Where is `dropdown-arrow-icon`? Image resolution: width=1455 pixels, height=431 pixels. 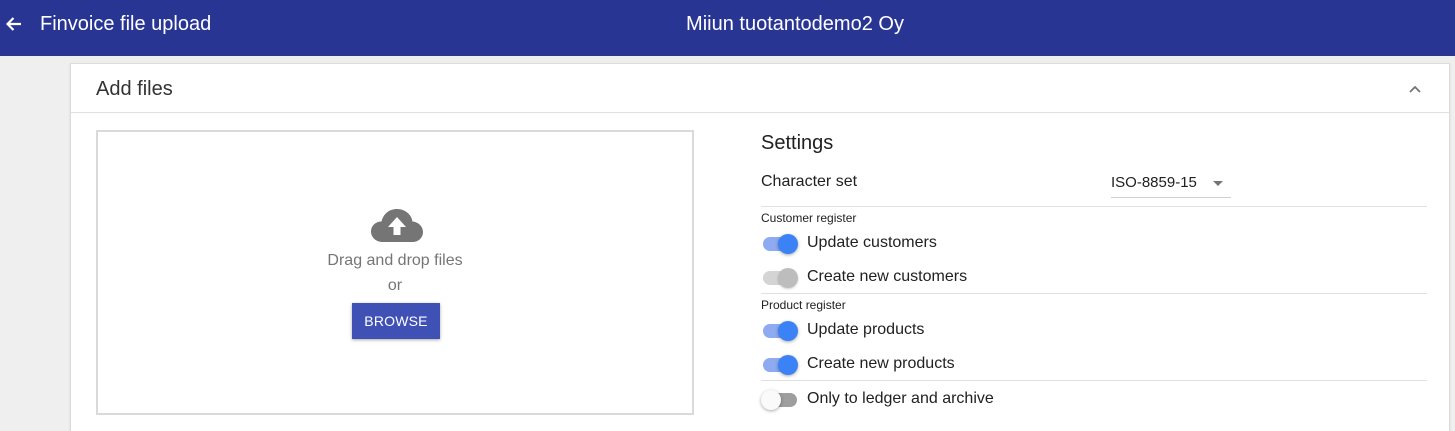
dropdown-arrow-icon is located at coordinates (1218, 183).